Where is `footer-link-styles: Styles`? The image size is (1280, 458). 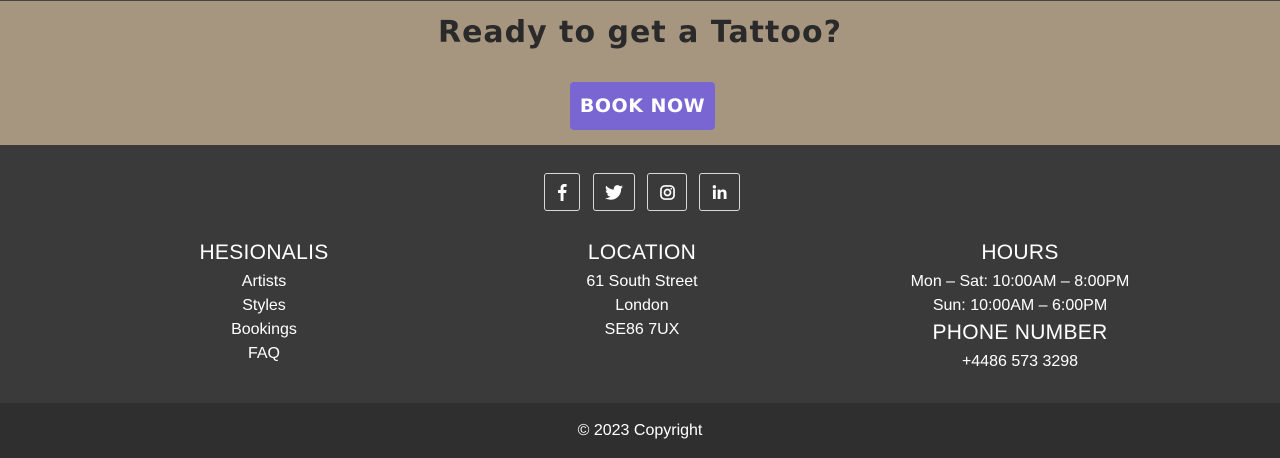 footer-link-styles: Styles is located at coordinates (264, 306).